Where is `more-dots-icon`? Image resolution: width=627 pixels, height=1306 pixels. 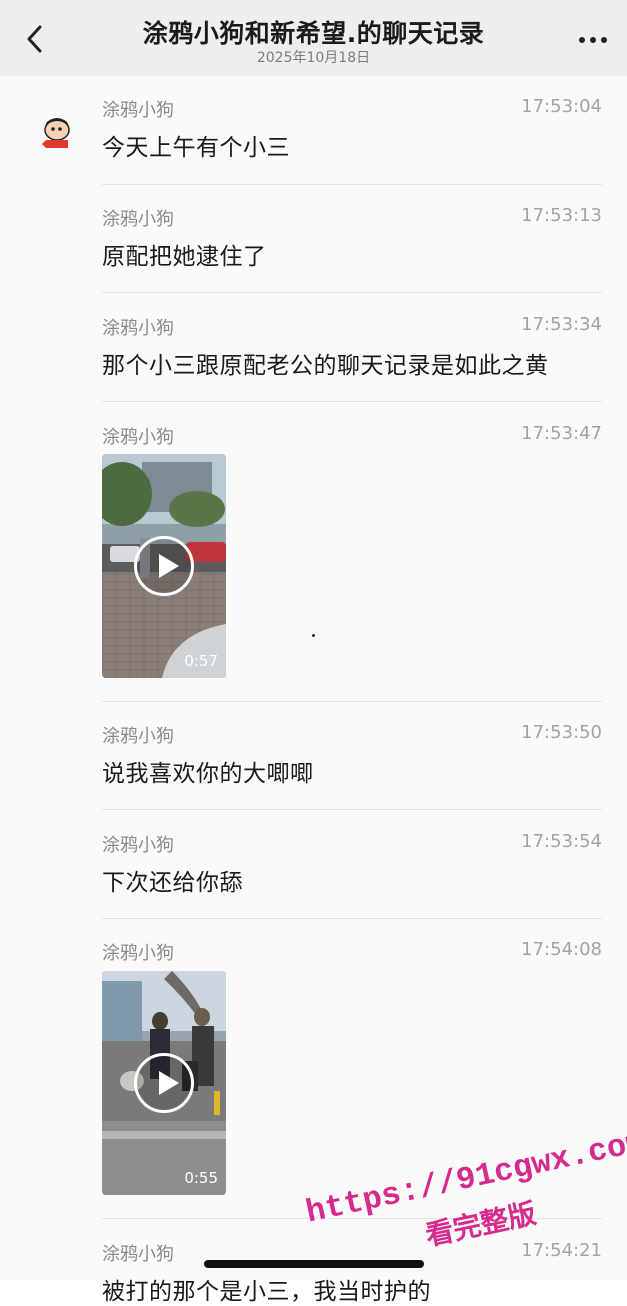
more-dots-icon is located at coordinates (593, 40).